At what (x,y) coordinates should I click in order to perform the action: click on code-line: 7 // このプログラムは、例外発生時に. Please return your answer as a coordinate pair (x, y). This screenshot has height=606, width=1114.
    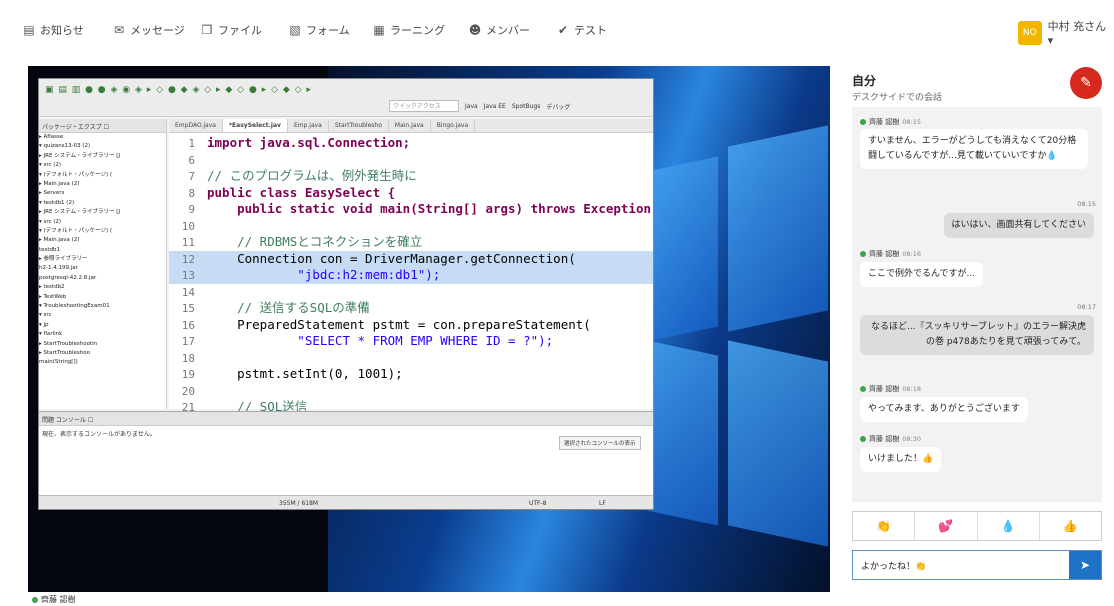
    Looking at the image, I should click on (411, 176).